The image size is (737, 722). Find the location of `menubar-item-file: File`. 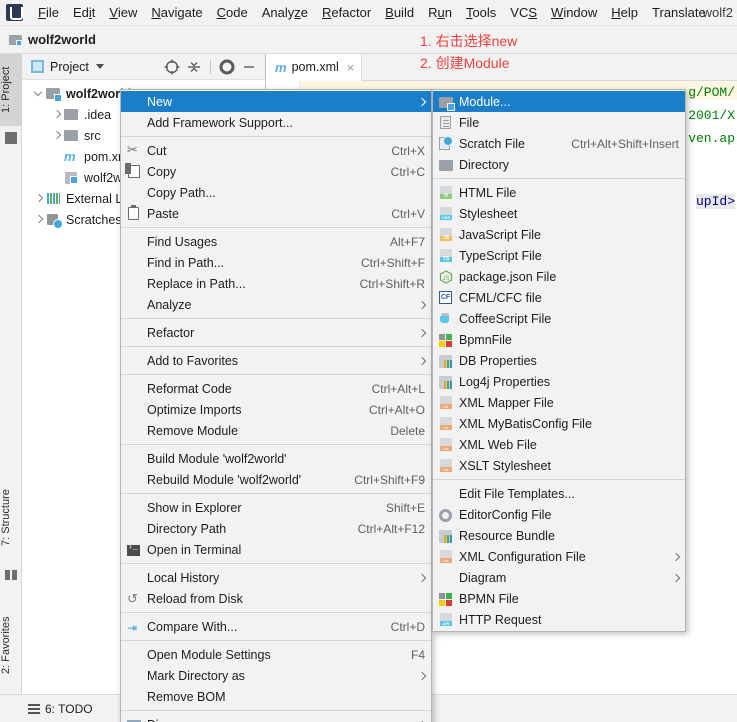

menubar-item-file: File is located at coordinates (48, 12).